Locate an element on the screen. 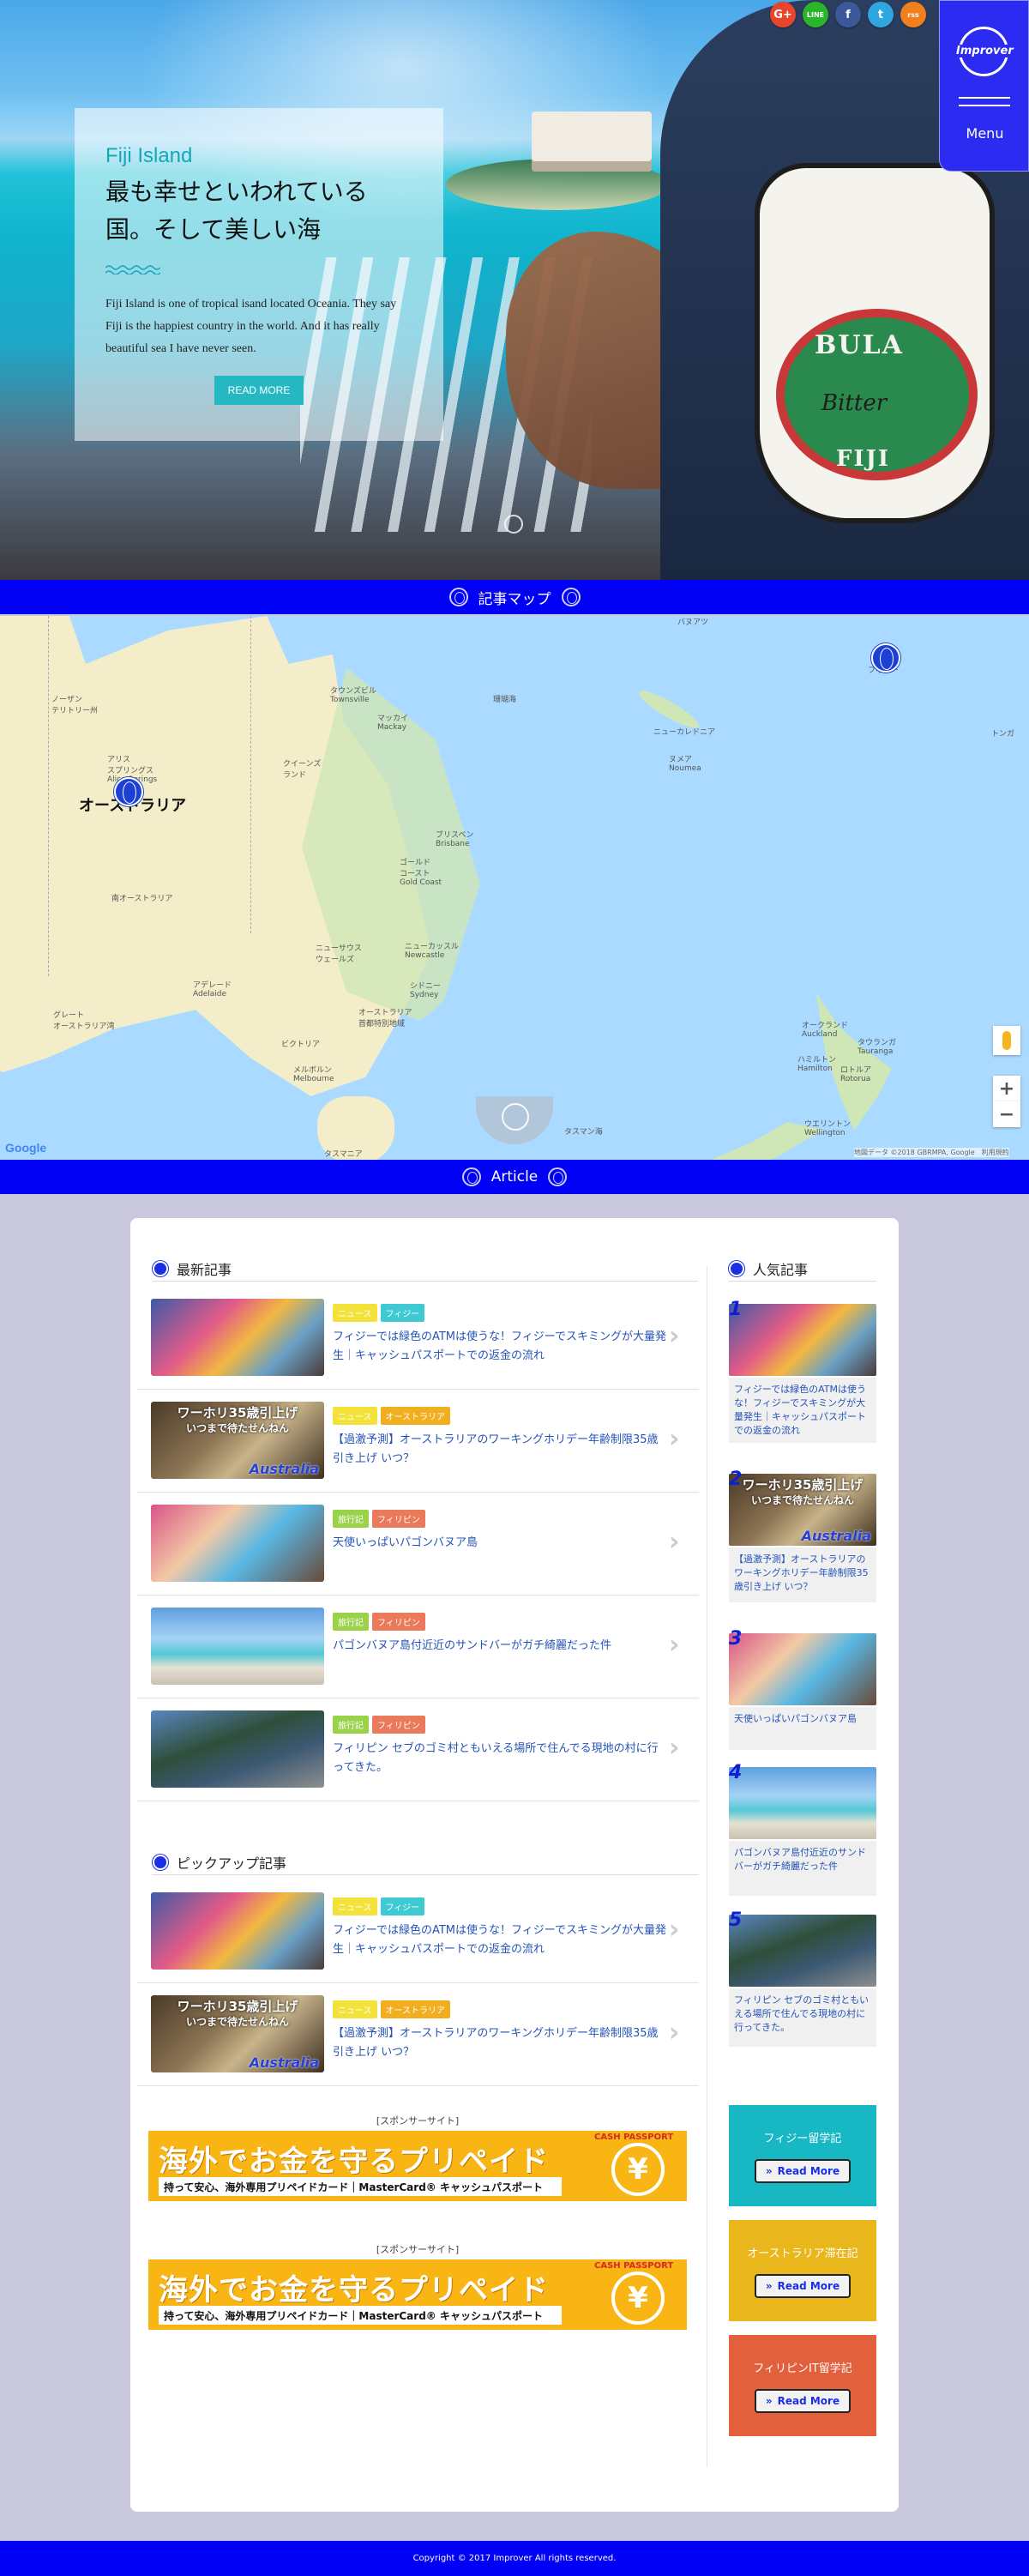 The width and height of the screenshot is (1029, 2576). rank-number: 4 is located at coordinates (736, 1772).